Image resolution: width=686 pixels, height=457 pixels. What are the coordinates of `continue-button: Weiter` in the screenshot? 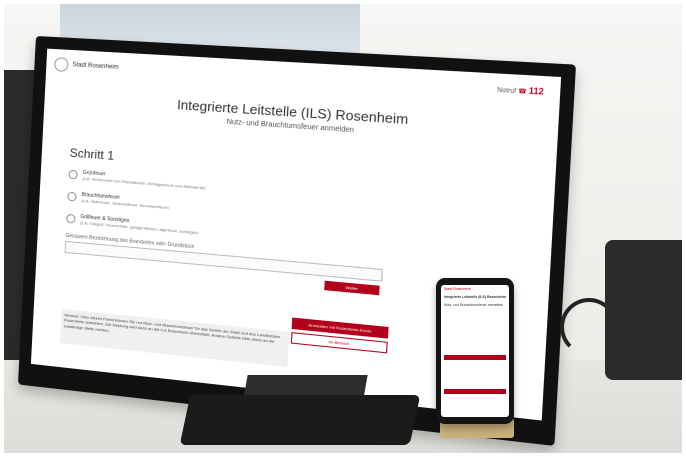 It's located at (352, 288).